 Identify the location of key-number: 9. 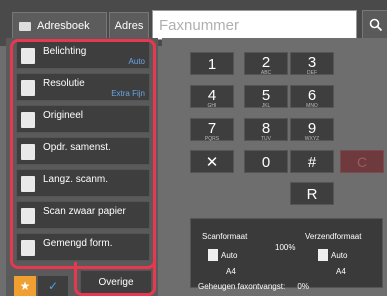
(312, 128).